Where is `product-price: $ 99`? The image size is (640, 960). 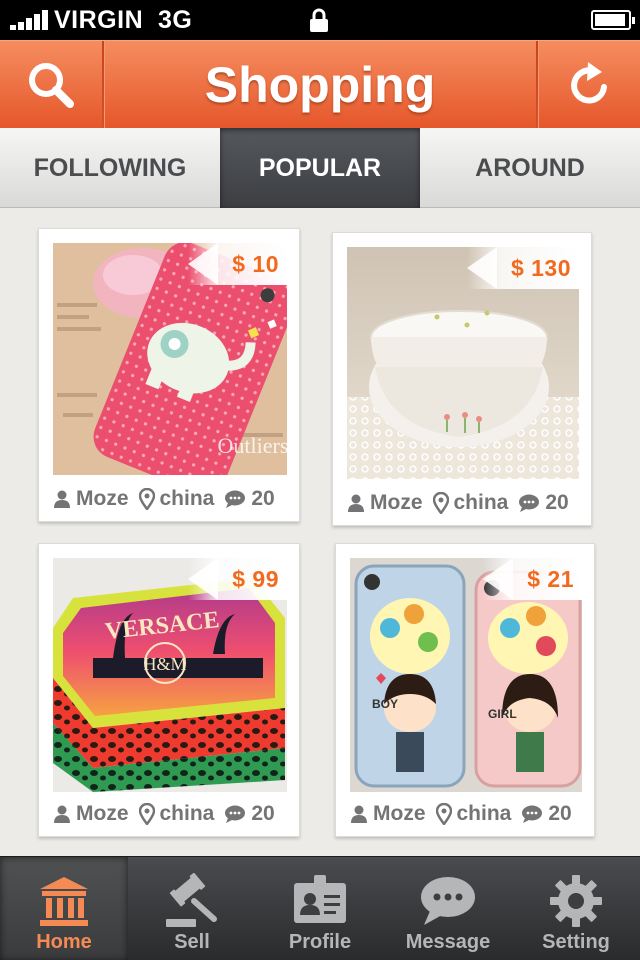 product-price: $ 99 is located at coordinates (255, 578).